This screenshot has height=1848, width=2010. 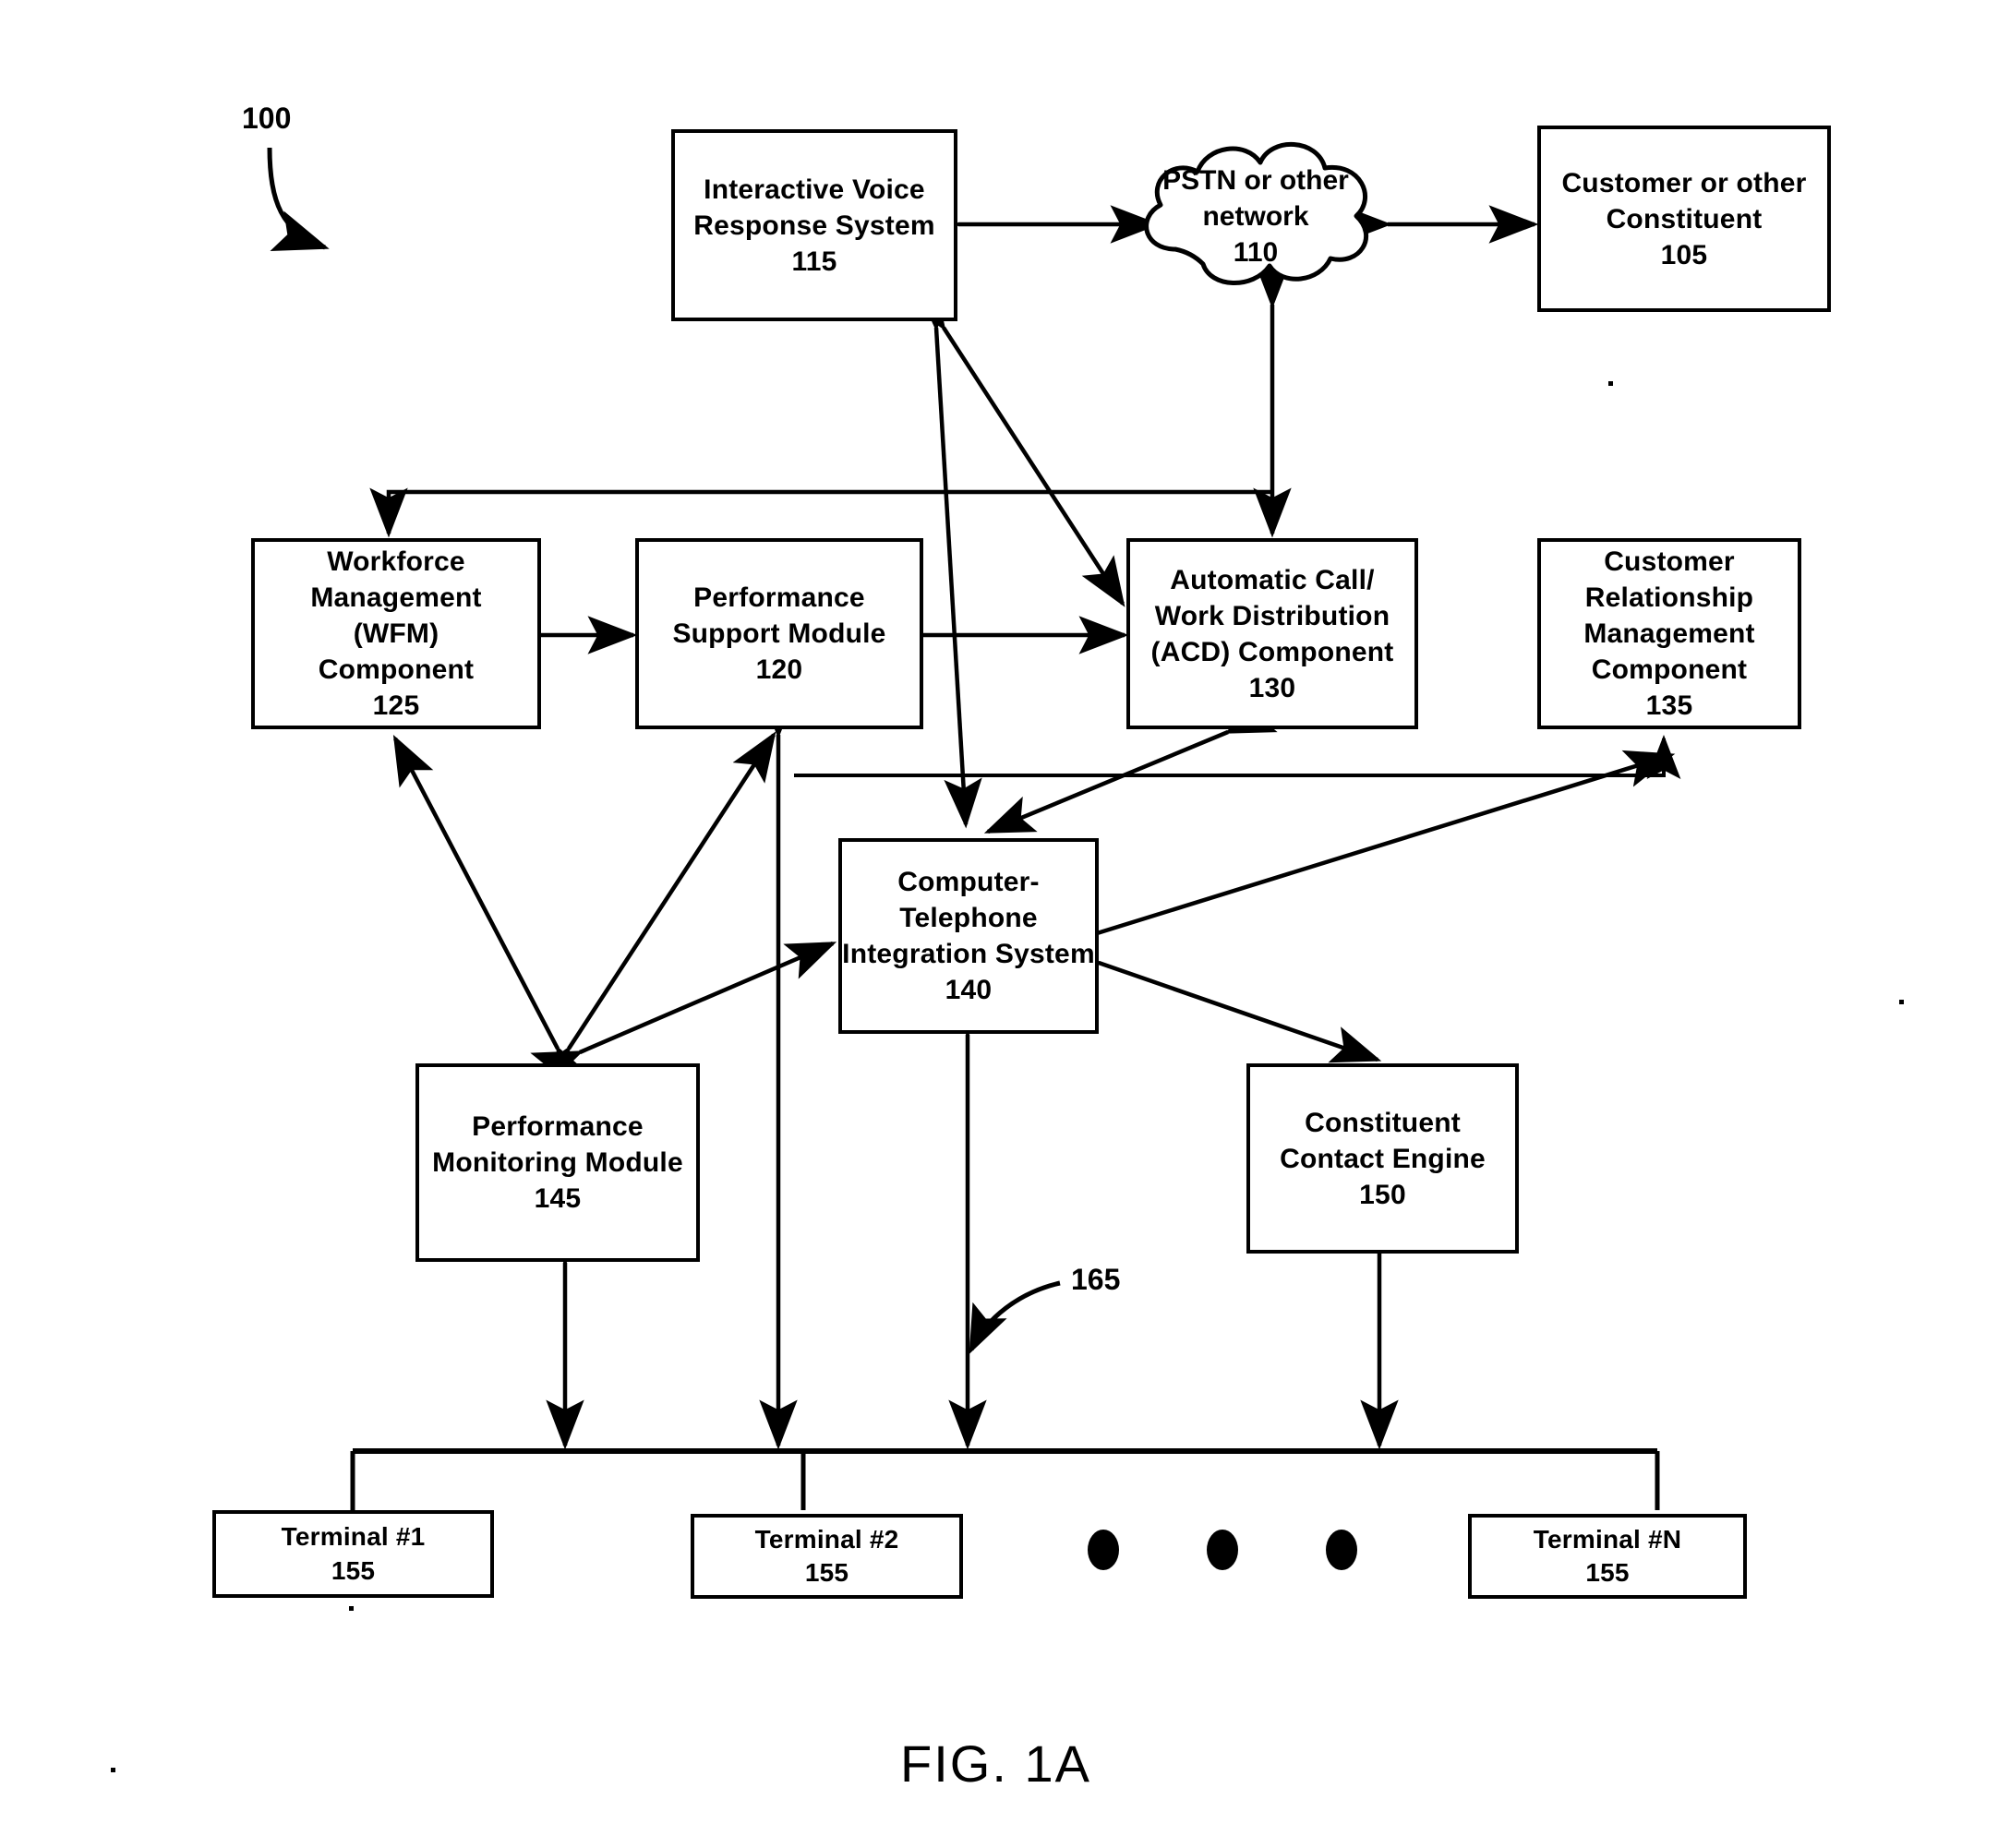 I want to click on node-terminal-1: Terminal #1 155, so click(x=353, y=1554).